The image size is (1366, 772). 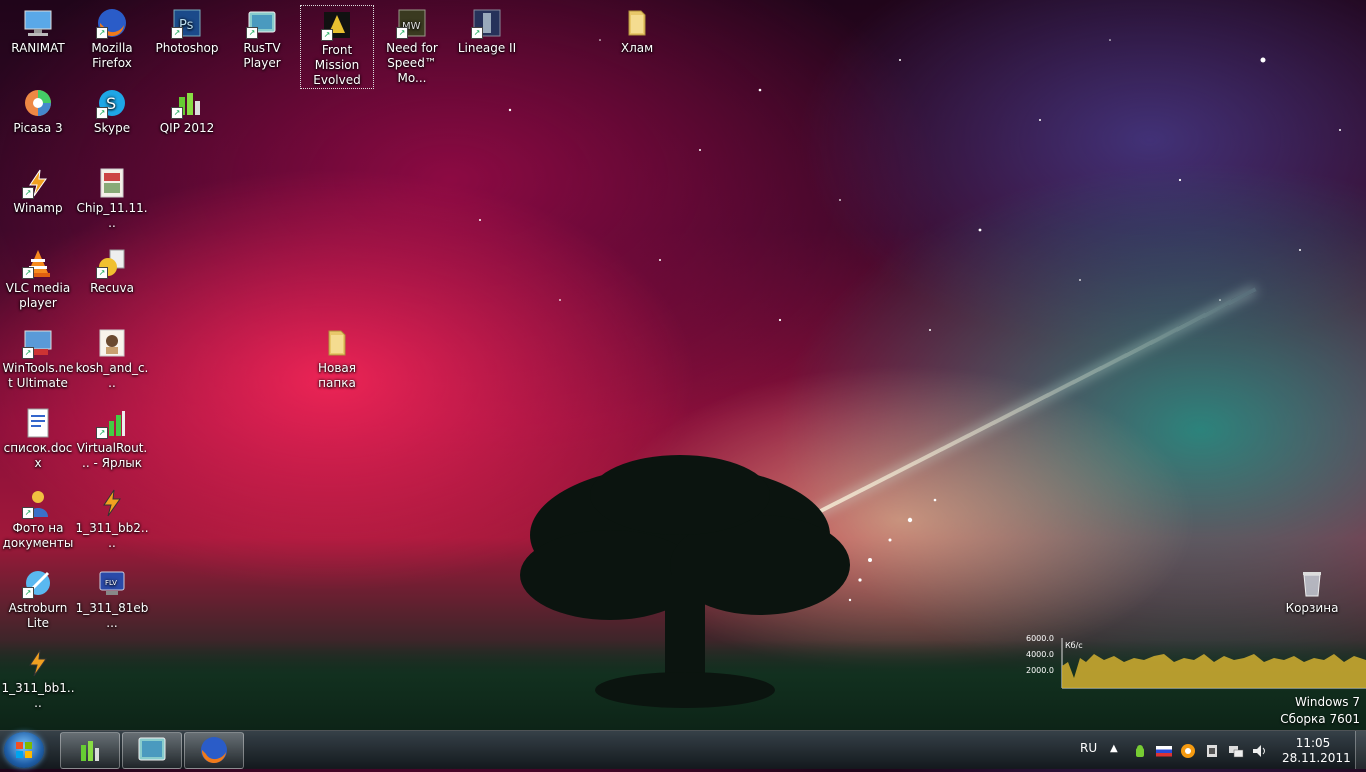 What do you see at coordinates (38, 263) in the screenshot?
I see `vlc-icon: ↗` at bounding box center [38, 263].